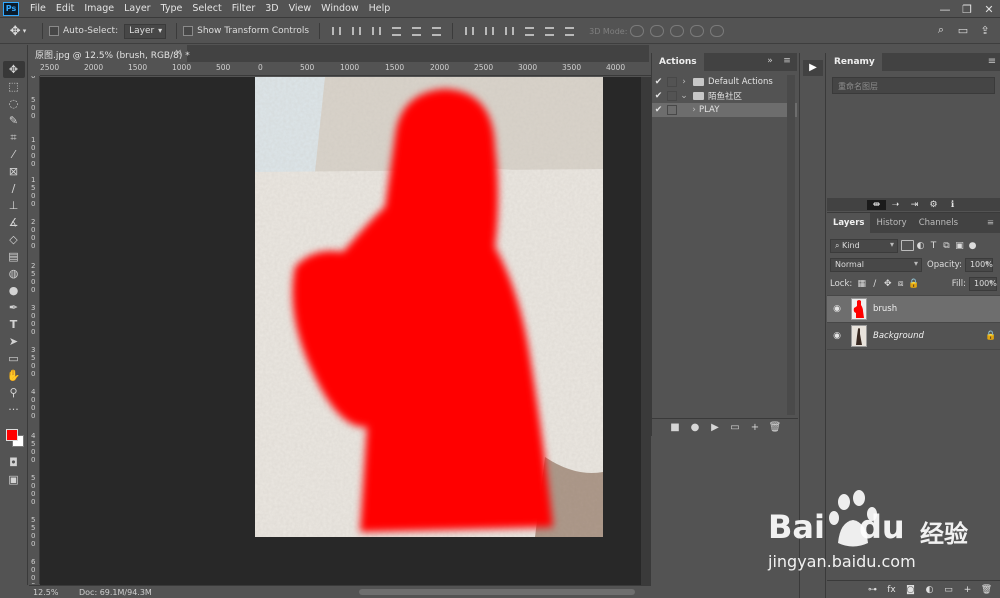 The image size is (1000, 598). I want to click on auto-select-dropdown: Layer, so click(145, 31).